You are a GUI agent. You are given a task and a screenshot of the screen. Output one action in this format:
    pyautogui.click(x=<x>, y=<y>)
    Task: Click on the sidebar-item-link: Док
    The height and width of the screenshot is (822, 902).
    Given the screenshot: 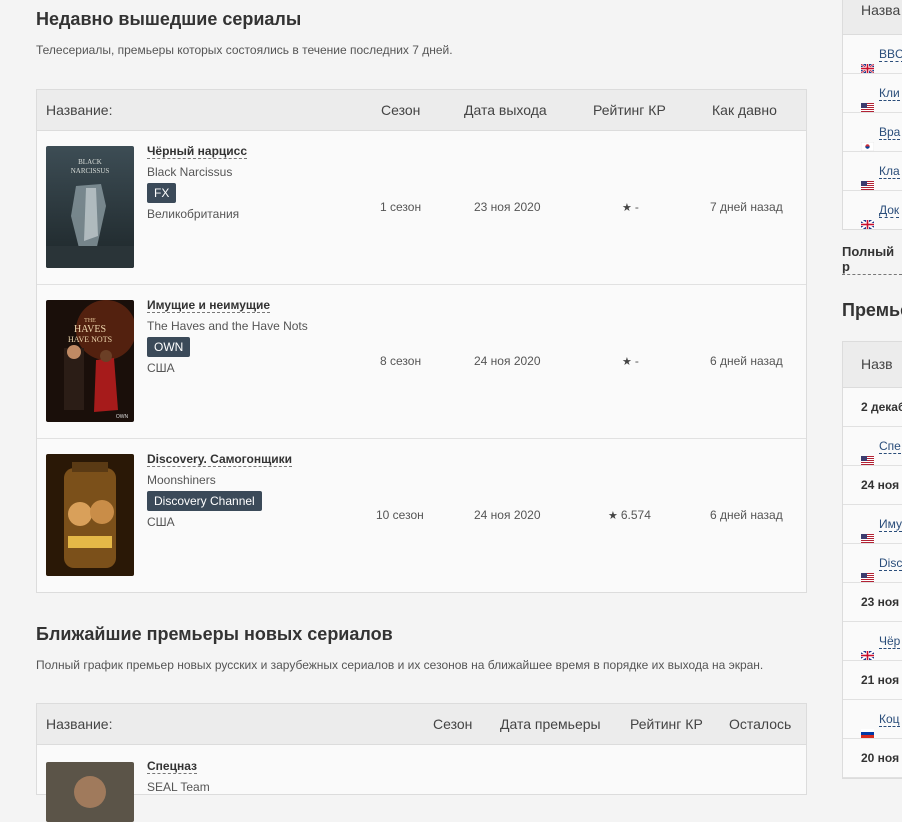 What is the action you would take?
    pyautogui.click(x=889, y=210)
    